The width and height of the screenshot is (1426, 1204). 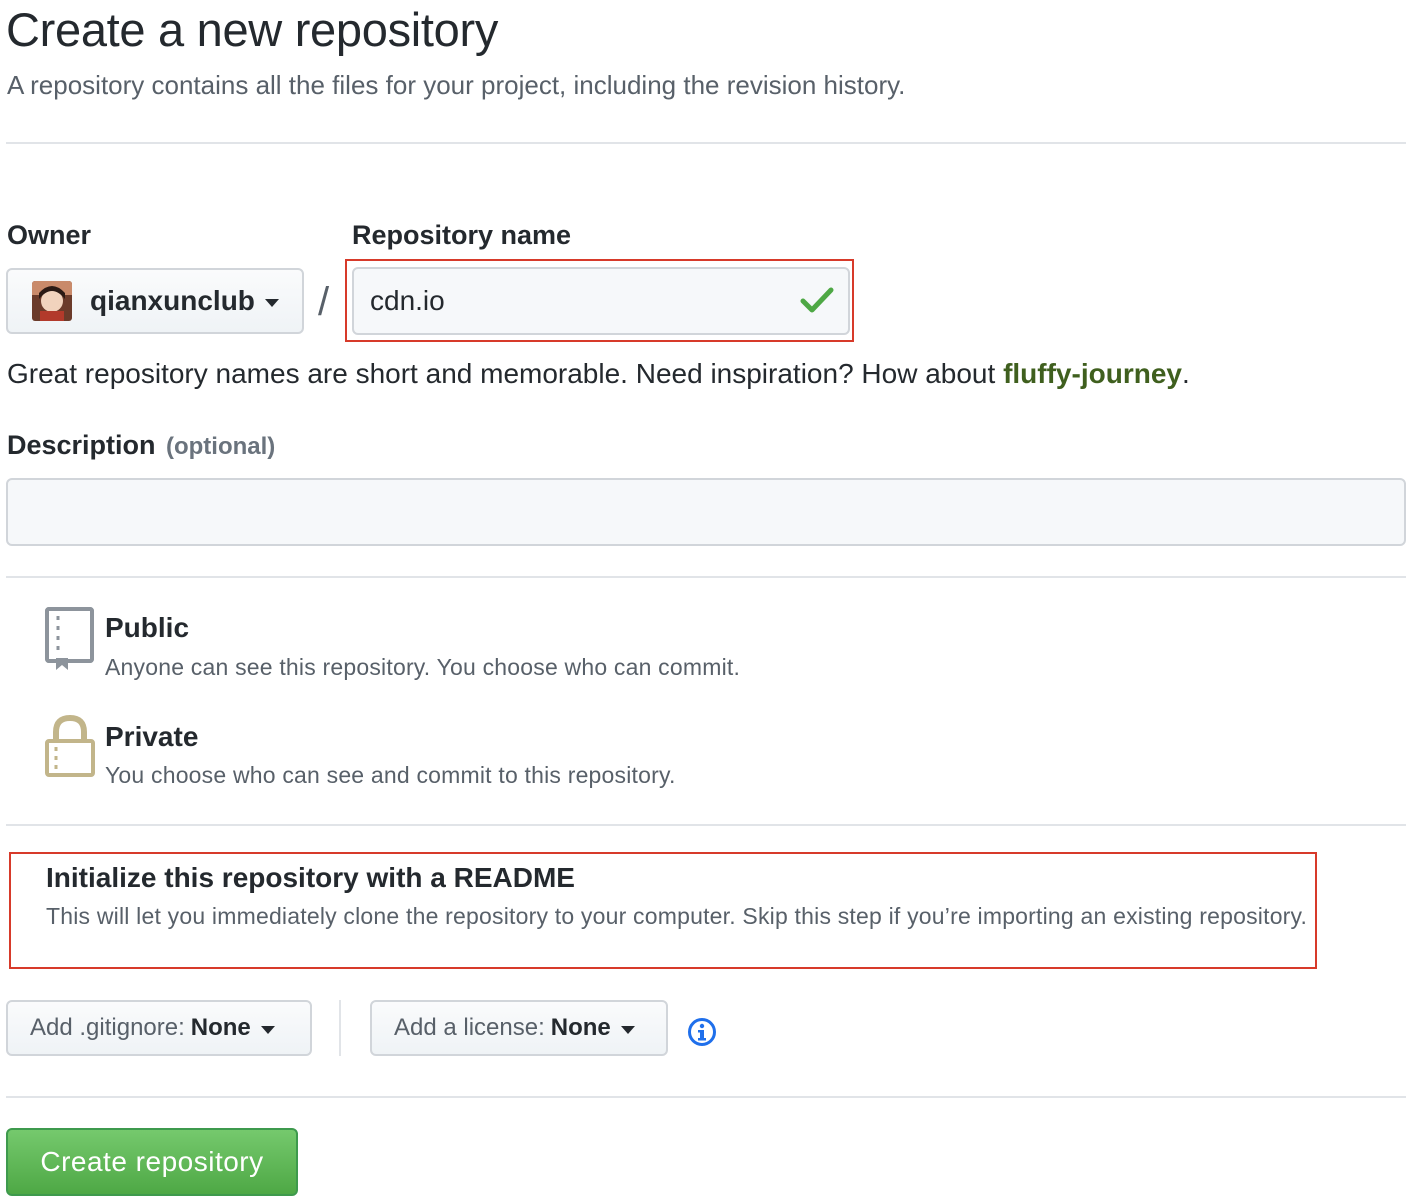 I want to click on avatar, so click(x=52, y=301).